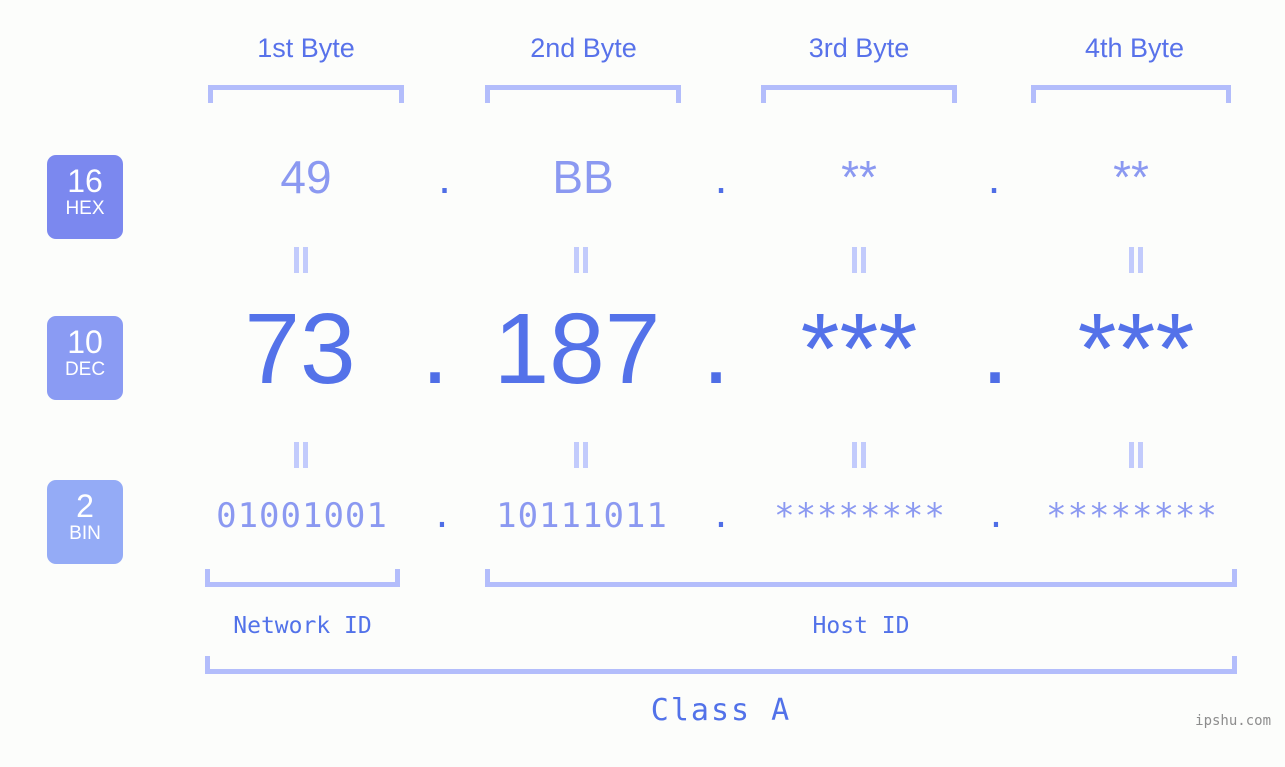  What do you see at coordinates (1132, 516) in the screenshot?
I see `bin-octet-4: ********` at bounding box center [1132, 516].